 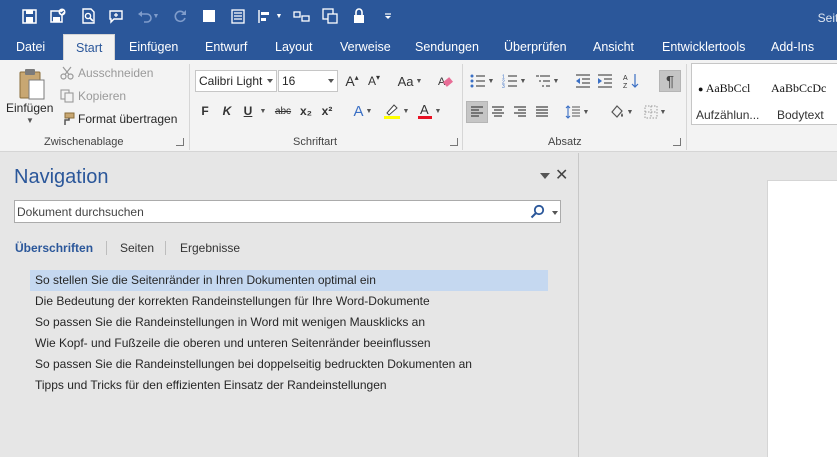 I want to click on shrink-font-button: A ▾, so click(x=374, y=81).